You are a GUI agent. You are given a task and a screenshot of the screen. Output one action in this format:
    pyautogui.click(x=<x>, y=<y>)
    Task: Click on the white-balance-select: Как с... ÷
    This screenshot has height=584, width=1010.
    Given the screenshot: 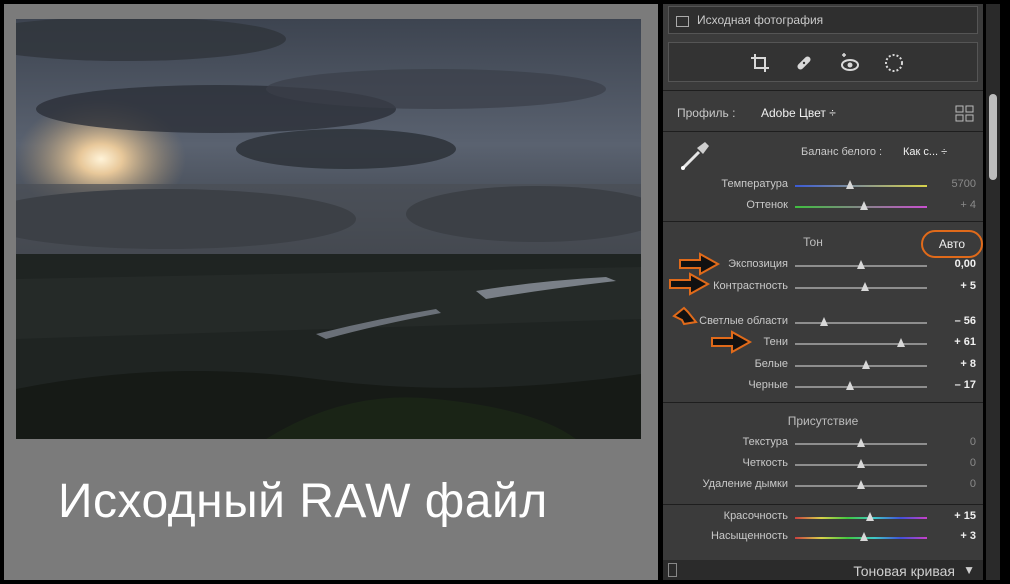 What is the action you would take?
    pyautogui.click(x=925, y=152)
    